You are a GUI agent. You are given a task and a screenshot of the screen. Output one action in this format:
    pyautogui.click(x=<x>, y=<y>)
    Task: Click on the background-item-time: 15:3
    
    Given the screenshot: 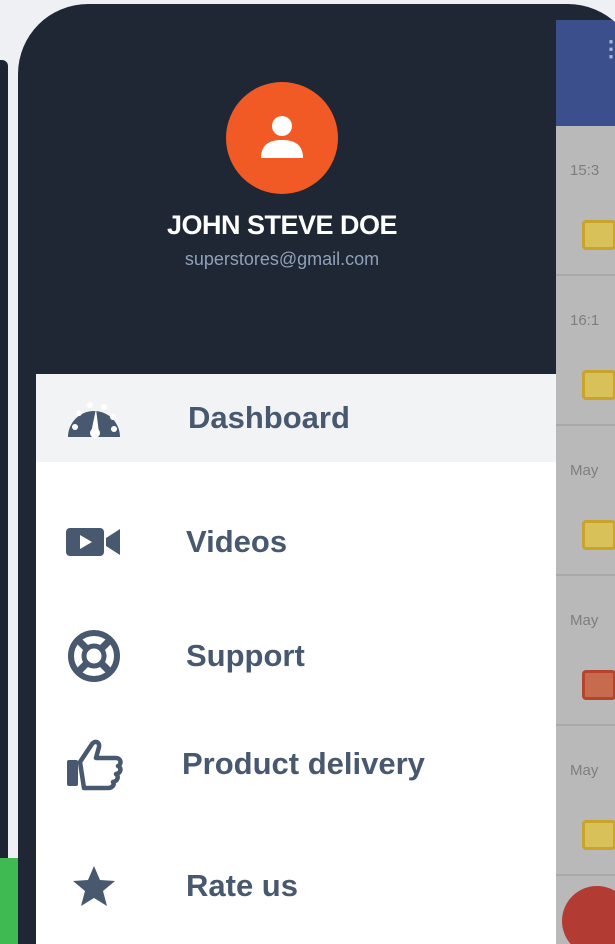 What is the action you would take?
    pyautogui.click(x=585, y=170)
    